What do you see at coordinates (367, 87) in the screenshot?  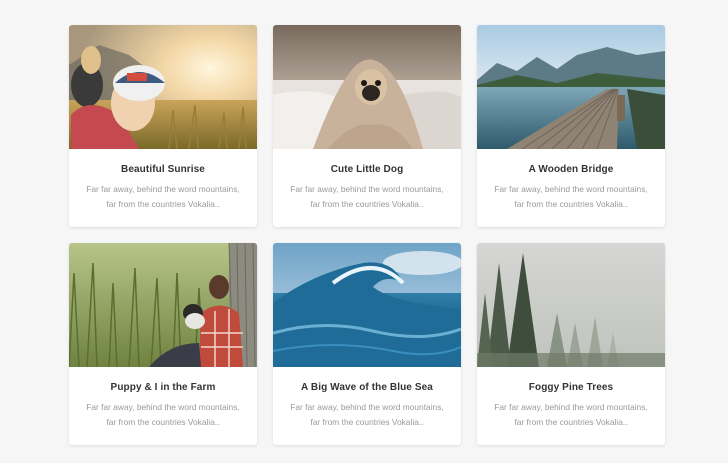 I see `pug-in-blanket-image` at bounding box center [367, 87].